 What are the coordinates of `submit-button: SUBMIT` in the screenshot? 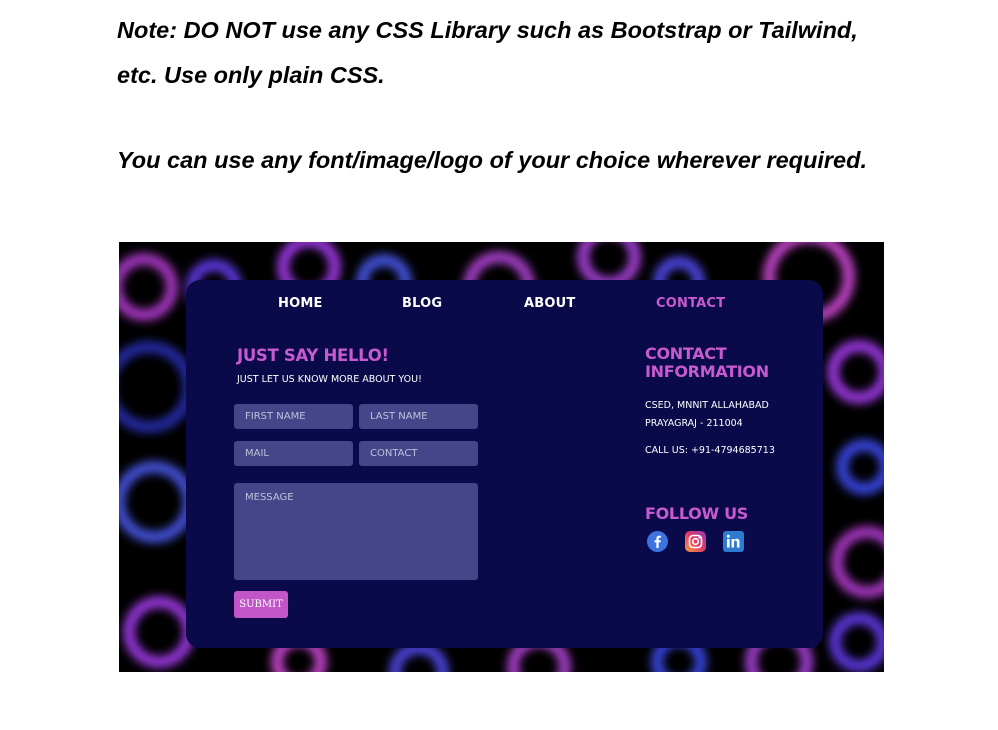 It's located at (261, 604).